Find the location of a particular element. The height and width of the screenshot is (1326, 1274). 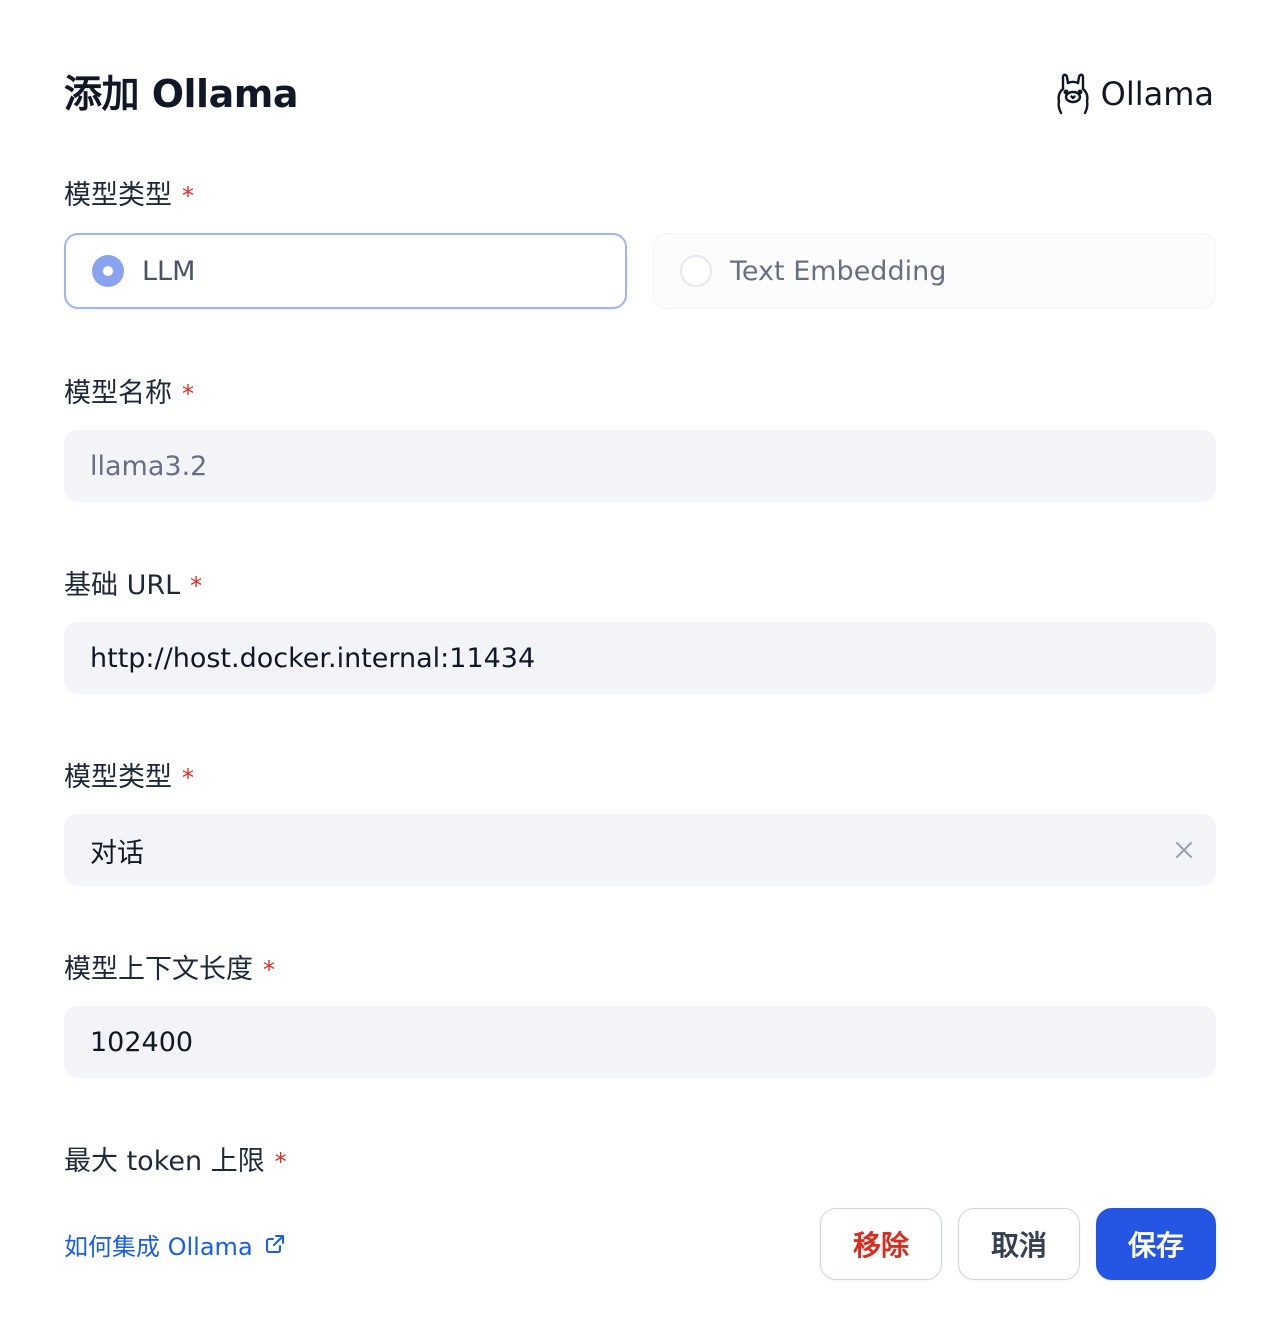

external-link-icon is located at coordinates (274, 1244).